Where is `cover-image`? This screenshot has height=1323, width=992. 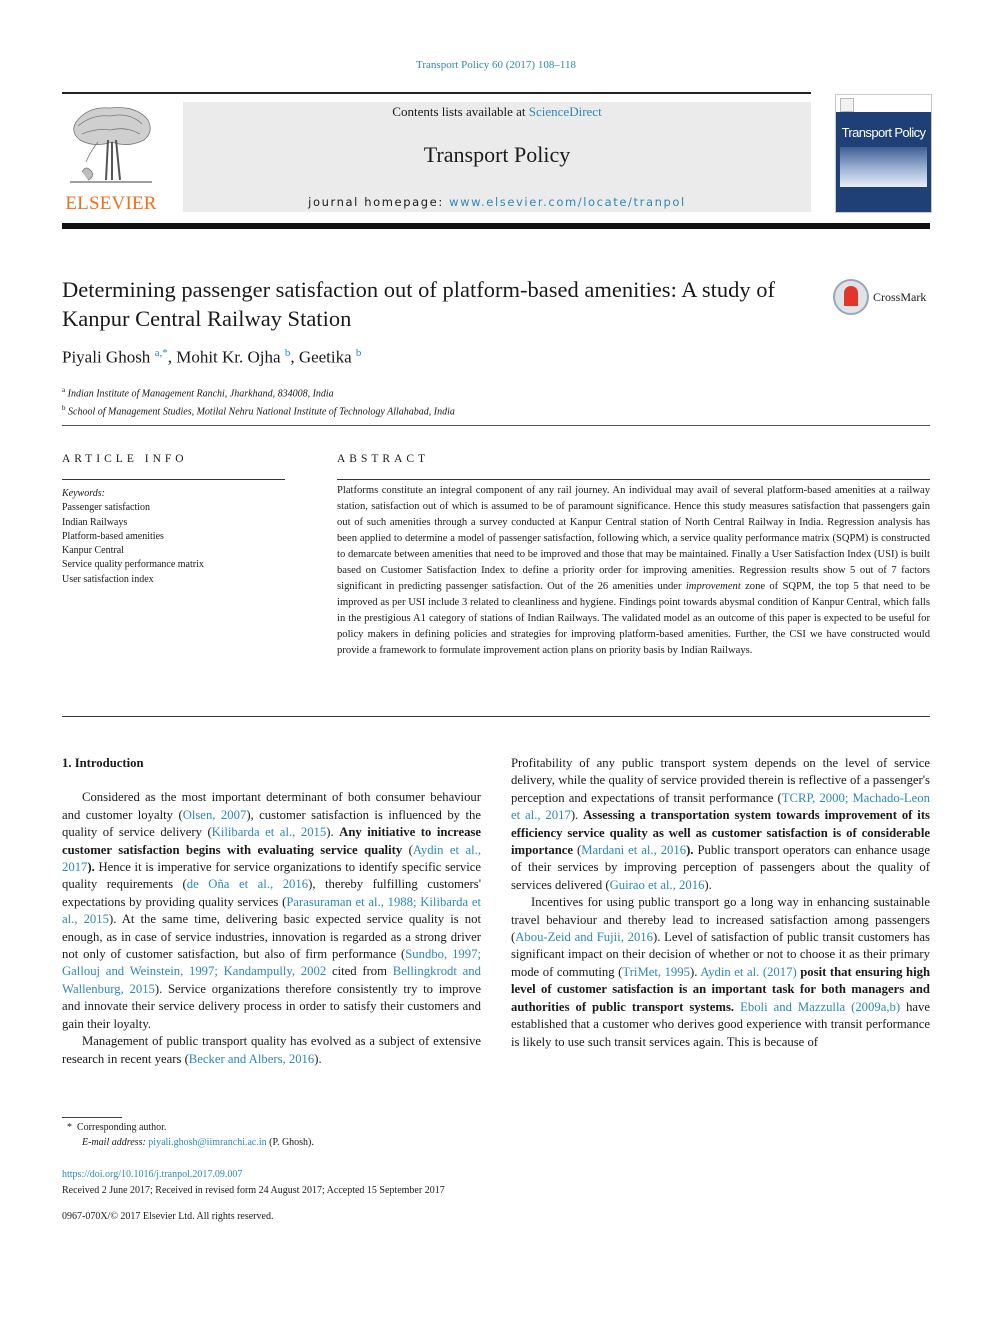 cover-image is located at coordinates (883, 167).